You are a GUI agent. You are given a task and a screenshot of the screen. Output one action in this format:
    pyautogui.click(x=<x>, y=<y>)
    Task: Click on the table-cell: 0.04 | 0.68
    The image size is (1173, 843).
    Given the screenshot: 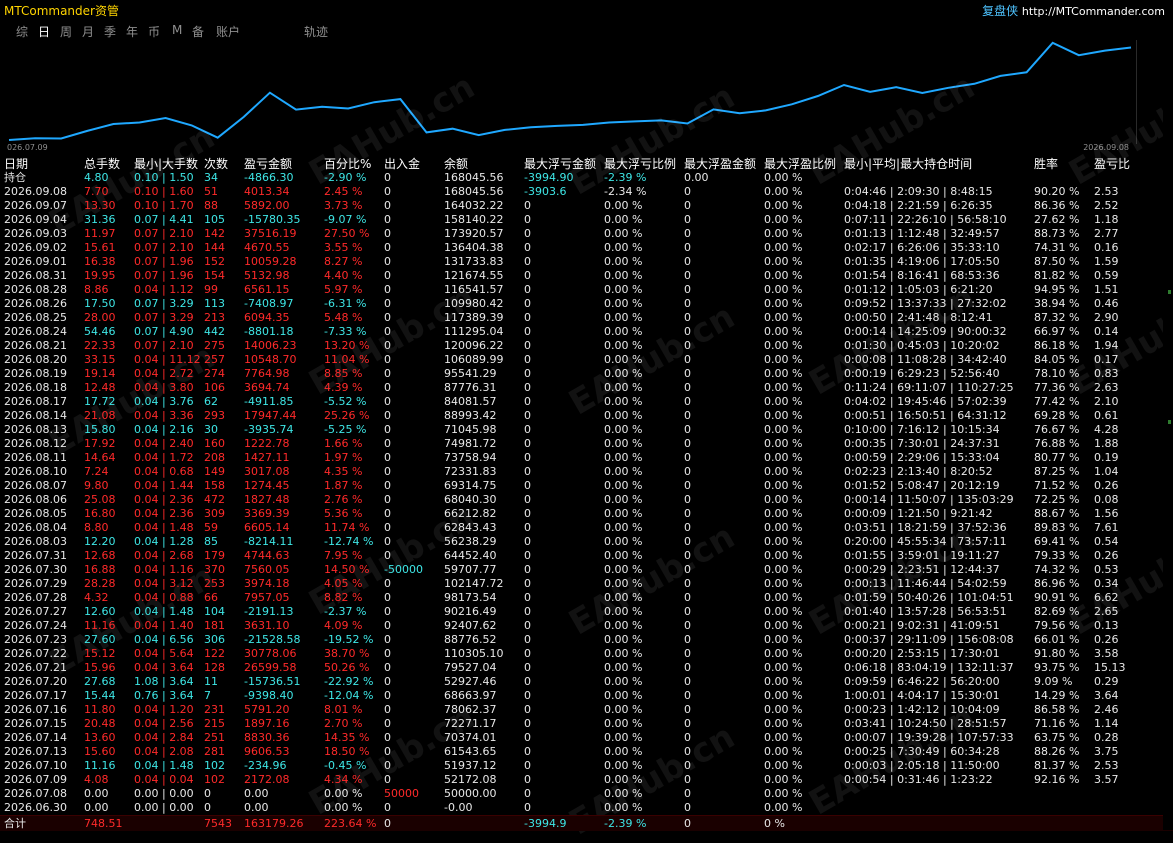 What is the action you would take?
    pyautogui.click(x=164, y=471)
    